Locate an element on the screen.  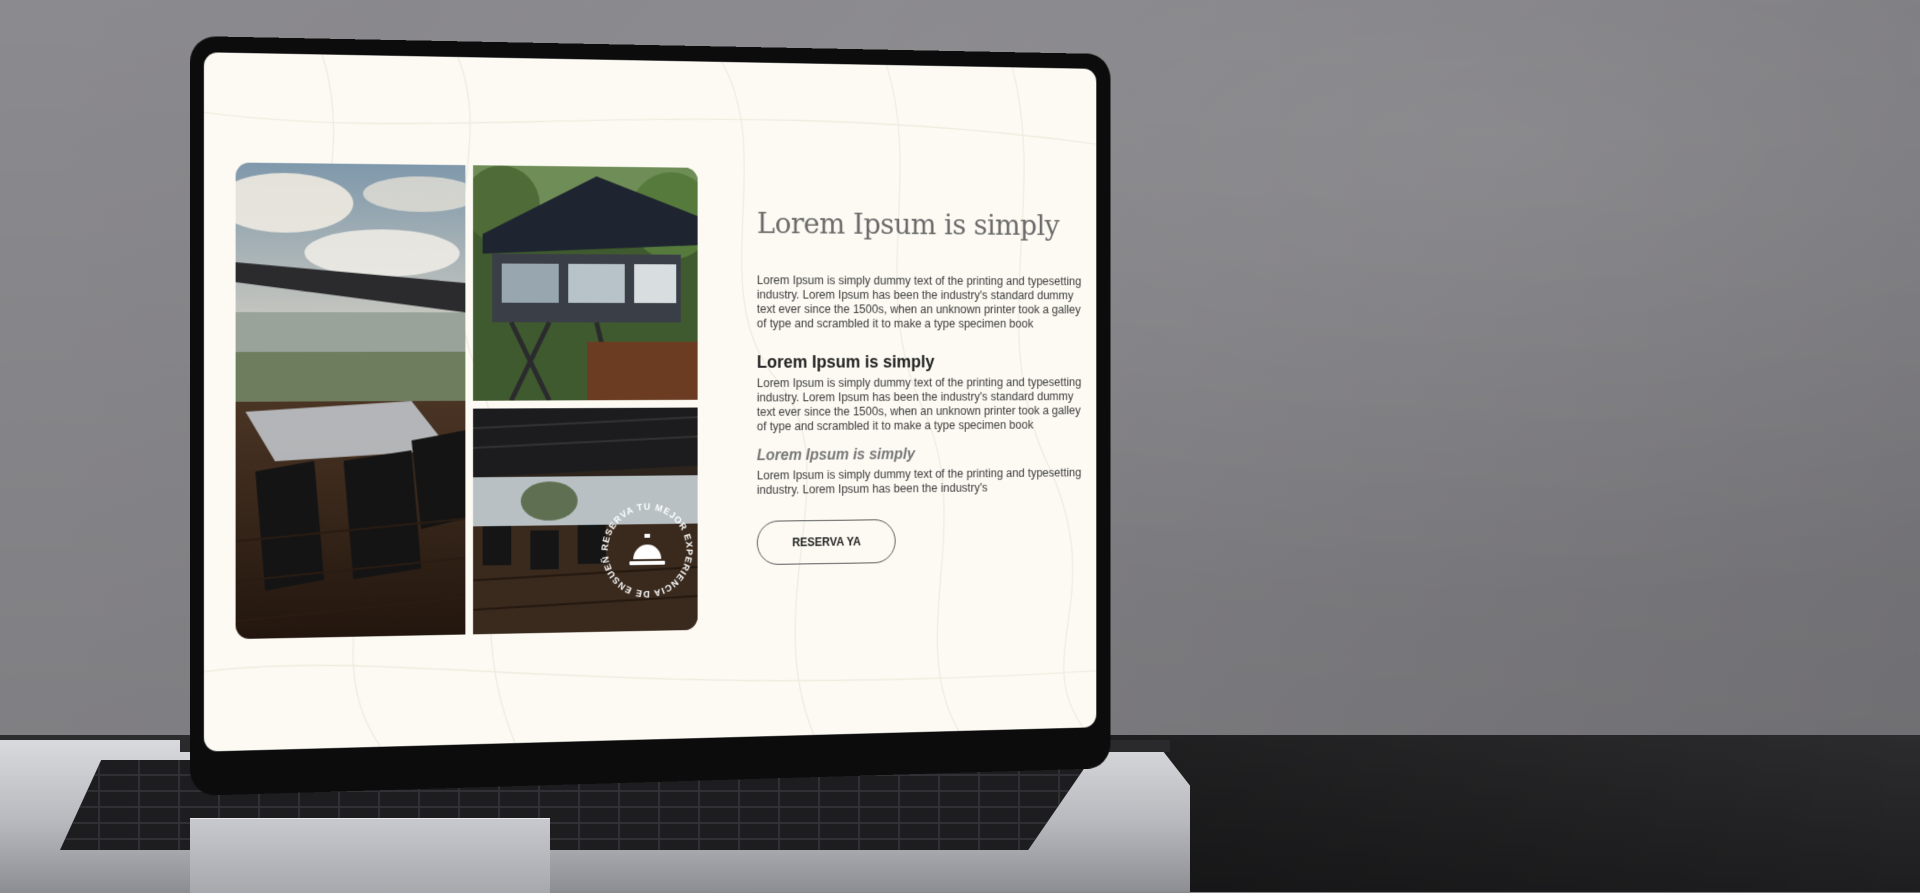
terrace-umbrella-photo is located at coordinates (351, 401).